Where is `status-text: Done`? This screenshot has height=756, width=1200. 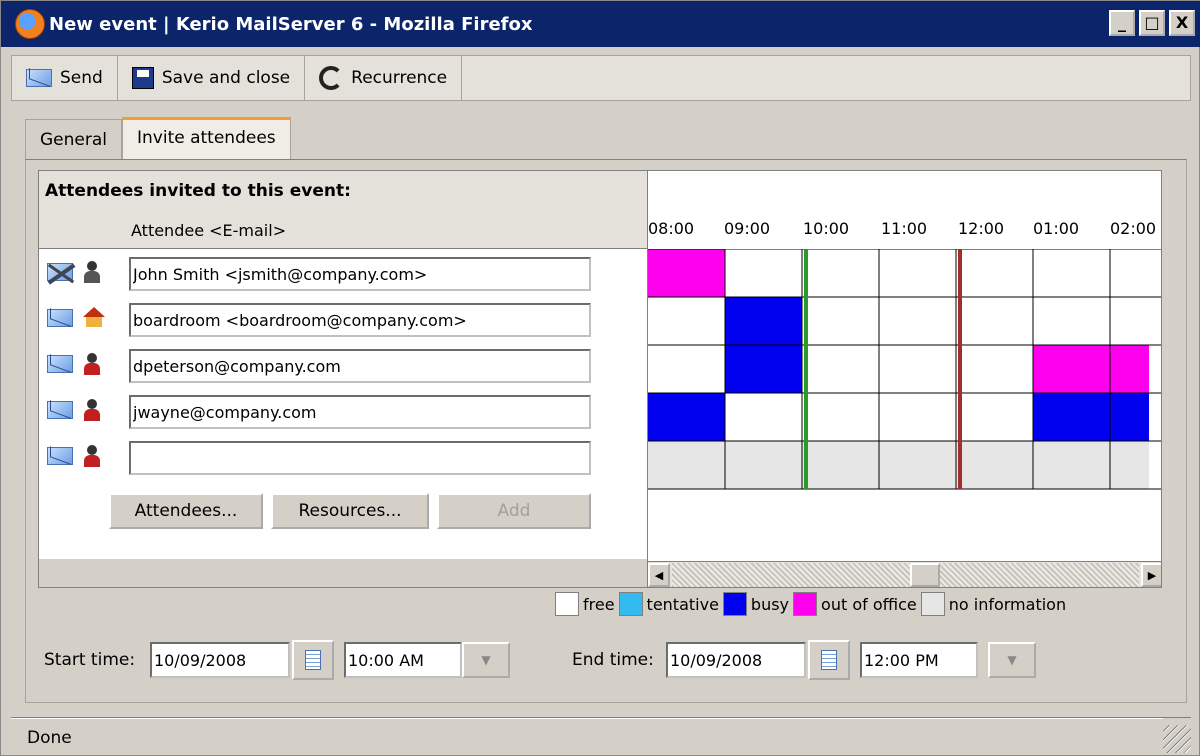
status-text: Done is located at coordinates (49, 738).